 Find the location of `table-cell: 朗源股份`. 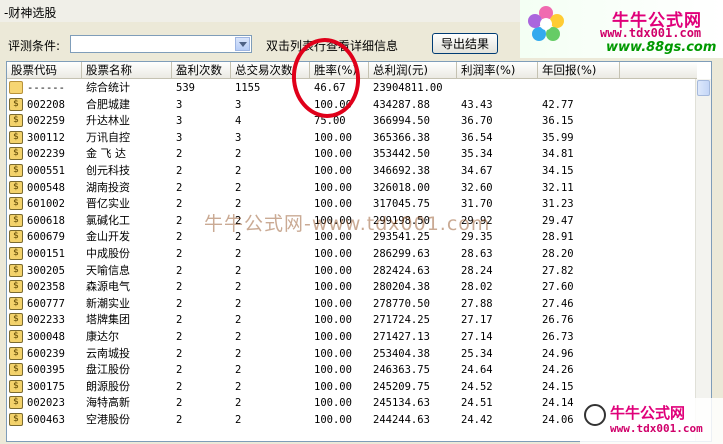

table-cell: 朗源股份 is located at coordinates (108, 386).